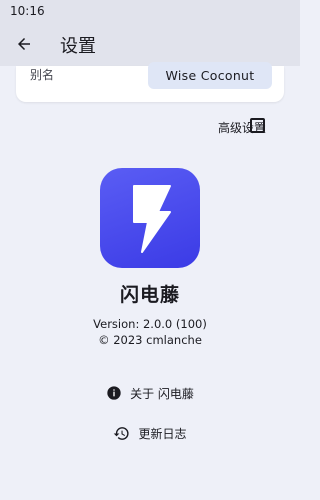  I want to click on history-icon, so click(121, 433).